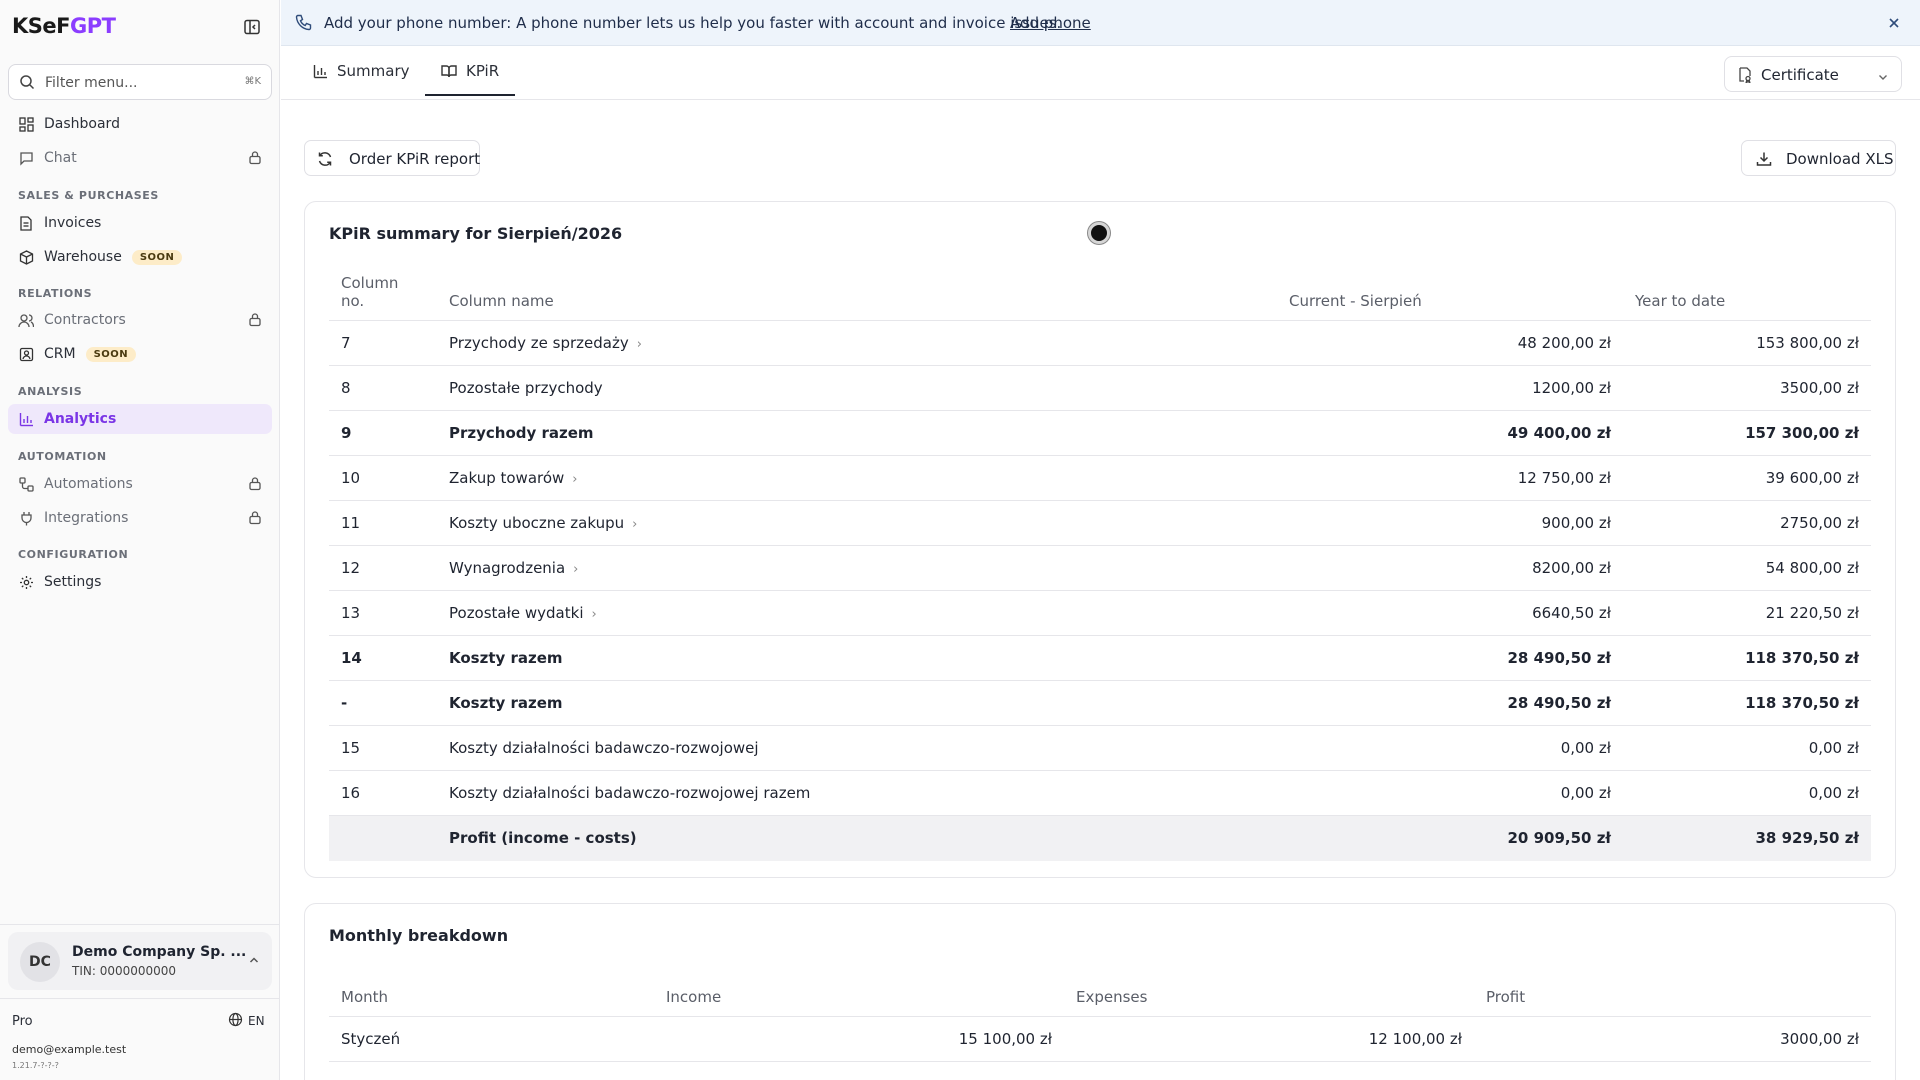 Image resolution: width=1920 pixels, height=1080 pixels. I want to click on language-switcher: EN, so click(246, 1021).